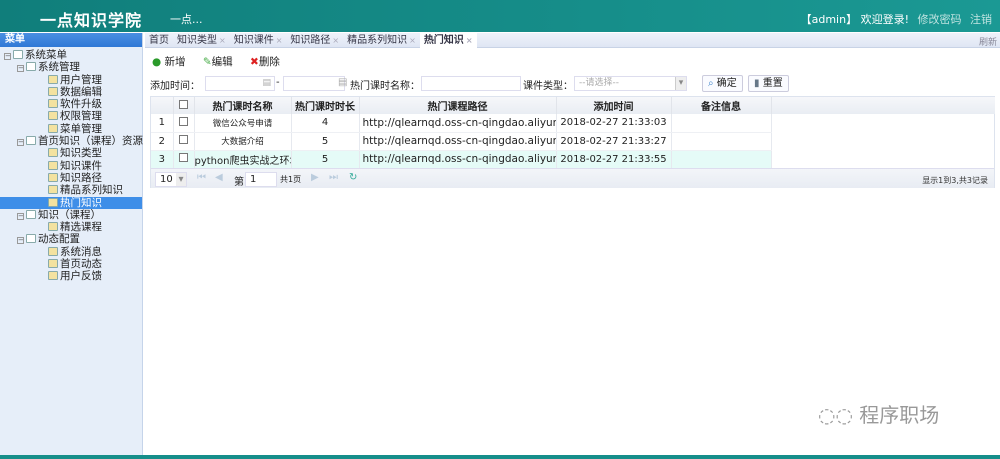 The width and height of the screenshot is (1000, 459). I want to click on row-number: 1, so click(162, 123).